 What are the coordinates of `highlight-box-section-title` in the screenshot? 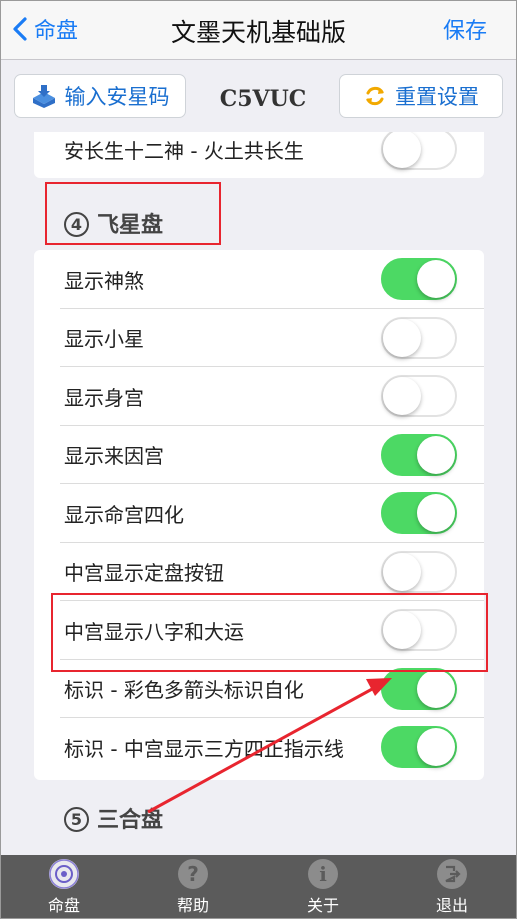 It's located at (133, 213).